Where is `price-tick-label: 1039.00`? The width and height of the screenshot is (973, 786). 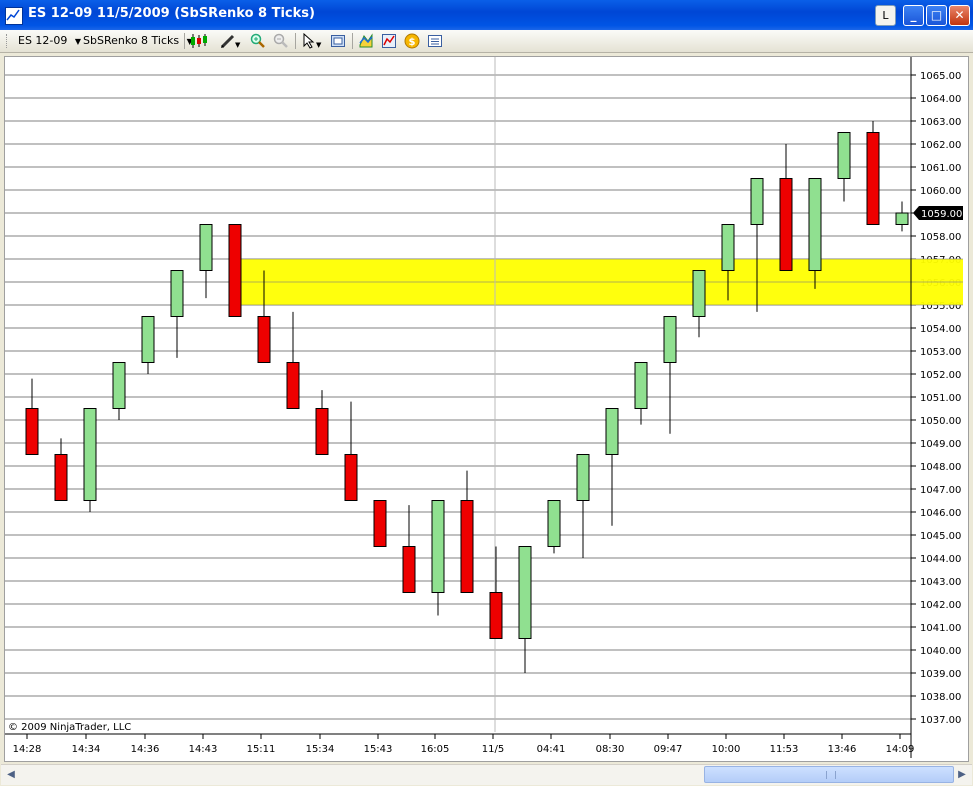
price-tick-label: 1039.00 is located at coordinates (940, 674).